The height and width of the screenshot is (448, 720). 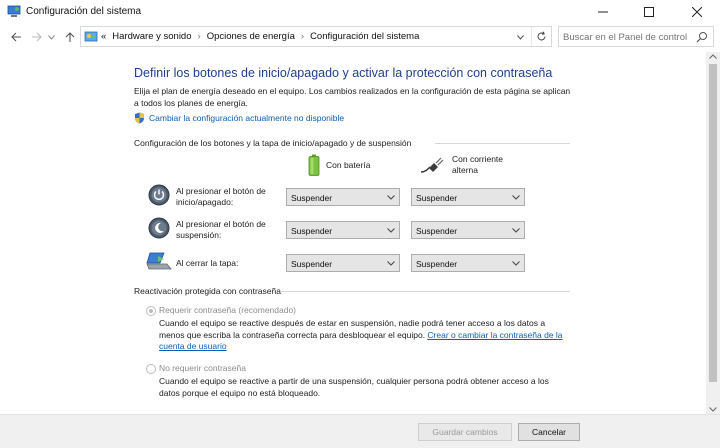 I want to click on refresh-icon, so click(x=541, y=36).